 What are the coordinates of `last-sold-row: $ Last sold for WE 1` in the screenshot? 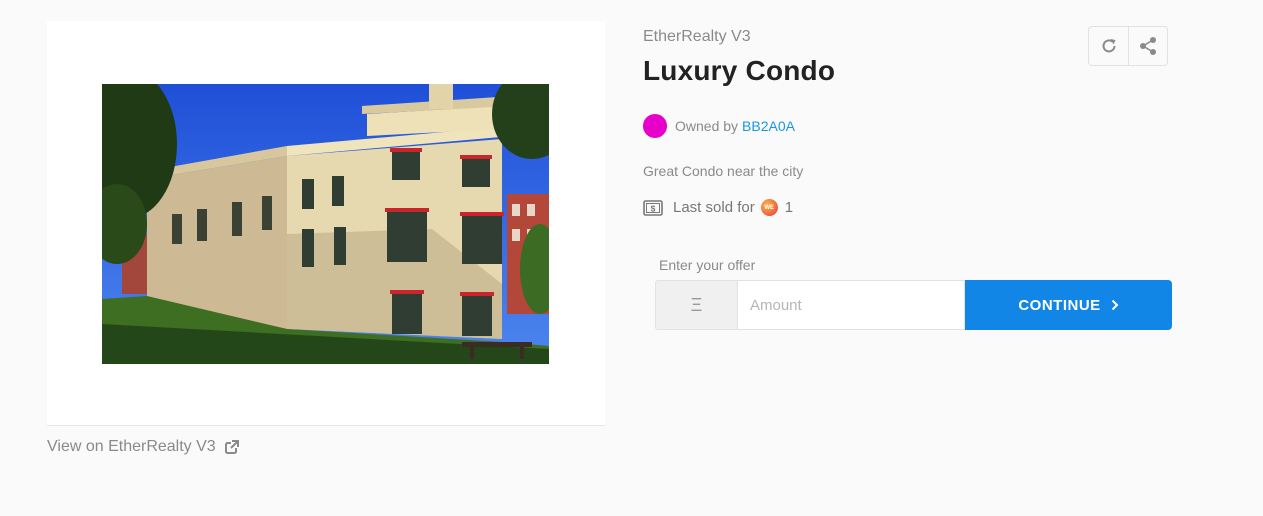 It's located at (908, 207).